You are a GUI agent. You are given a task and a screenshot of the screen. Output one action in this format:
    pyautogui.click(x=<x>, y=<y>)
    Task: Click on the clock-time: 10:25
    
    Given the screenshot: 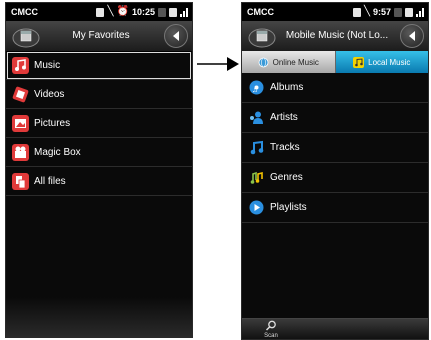 What is the action you would take?
    pyautogui.click(x=143, y=12)
    